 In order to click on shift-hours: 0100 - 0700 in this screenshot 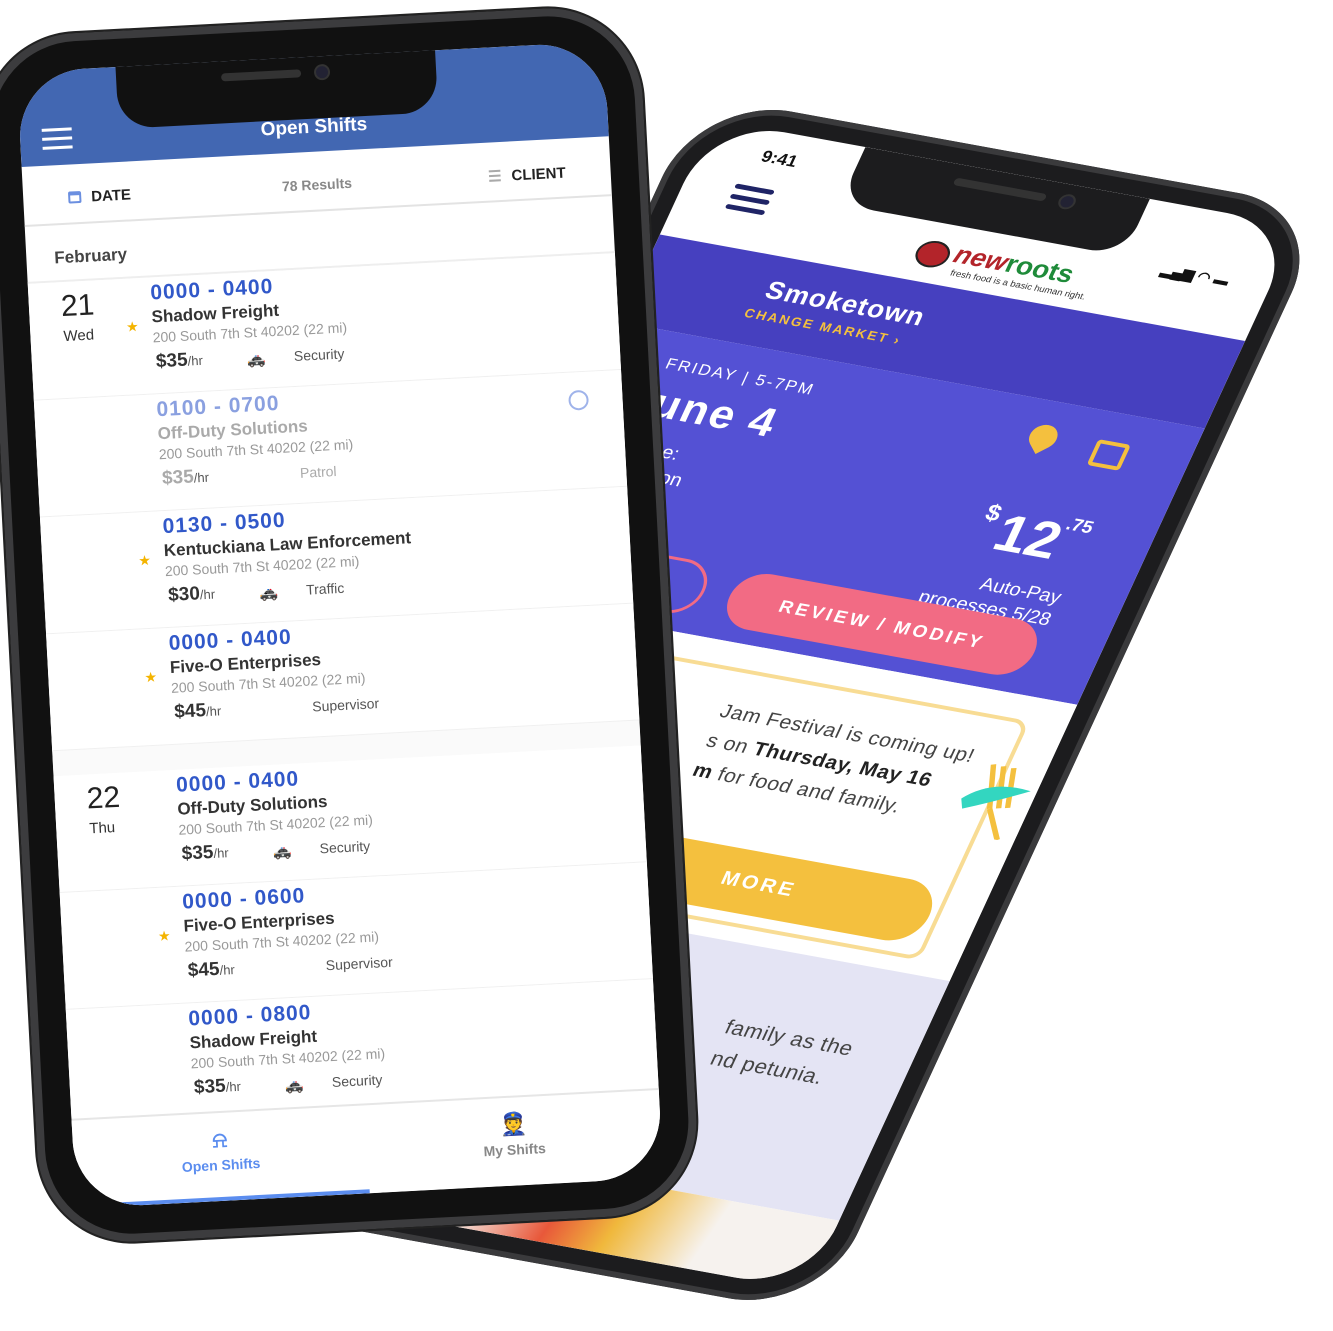, I will do `click(218, 406)`.